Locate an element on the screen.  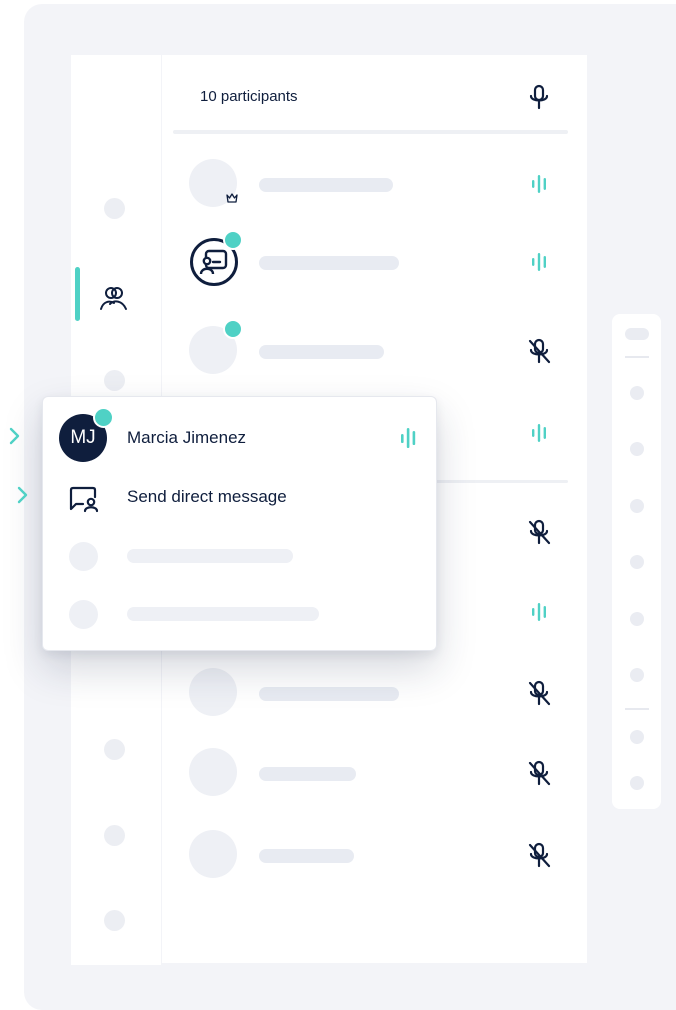
participant-name: Marcia Jimenez is located at coordinates (186, 438).